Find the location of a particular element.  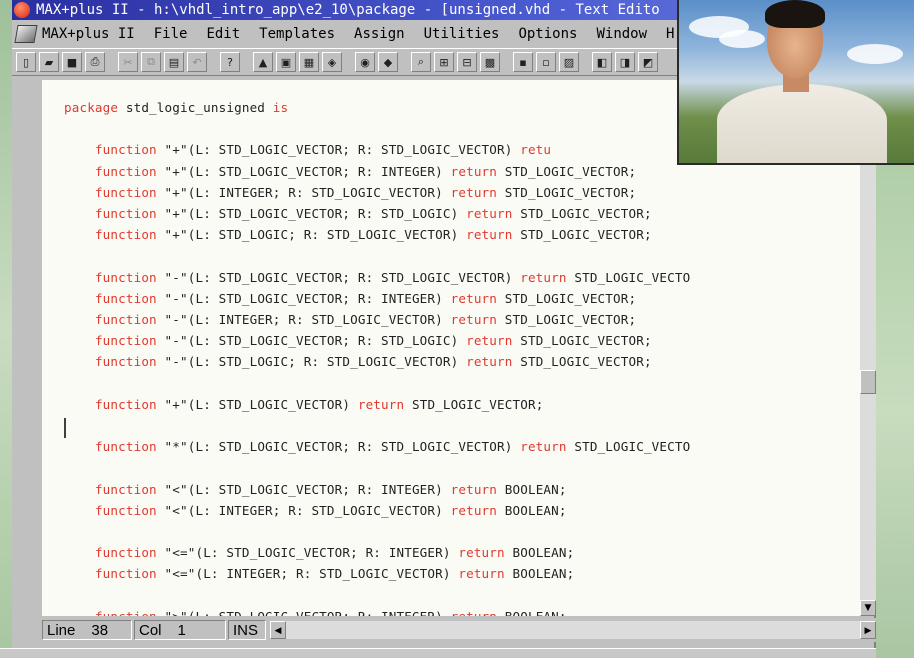

hierarchy-up-icon: ▲ is located at coordinates (263, 62).